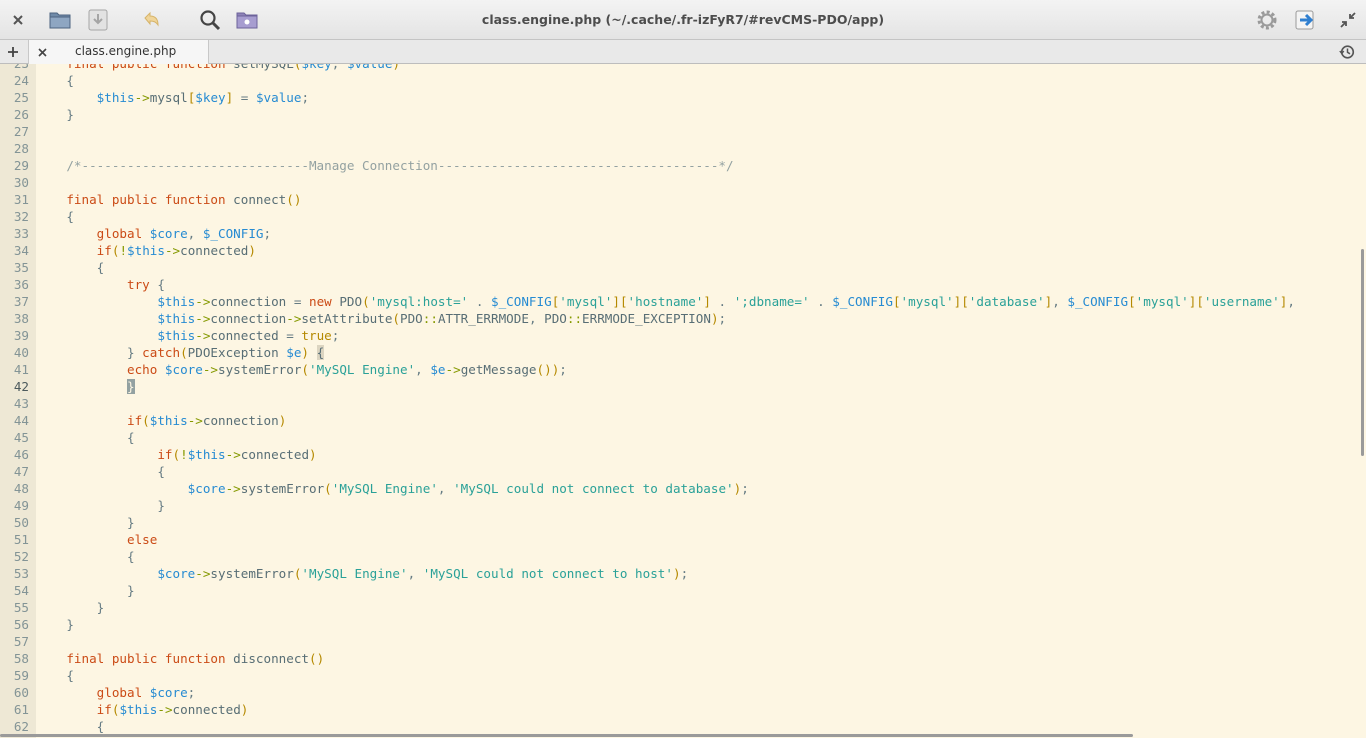  What do you see at coordinates (42, 52) in the screenshot?
I see `tab-close-button` at bounding box center [42, 52].